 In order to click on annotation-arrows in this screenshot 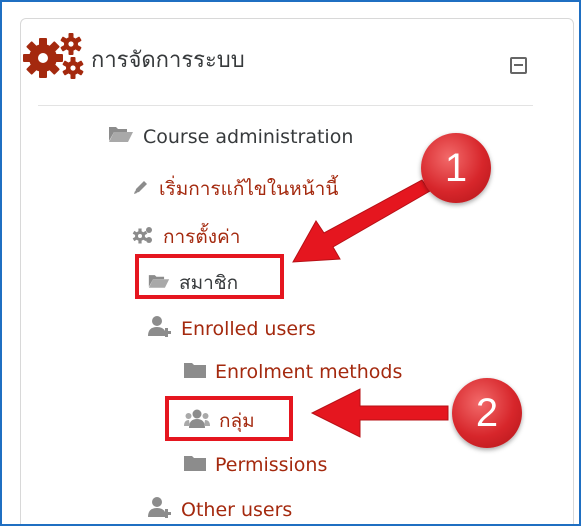, I will do `click(370, 308)`.